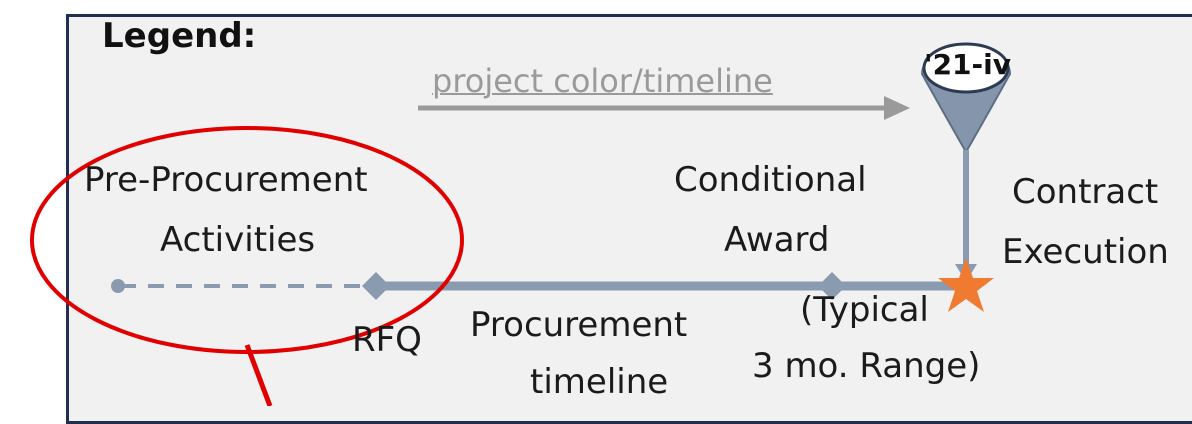  Describe the element at coordinates (376, 286) in the screenshot. I see `rfq-diamond` at that location.